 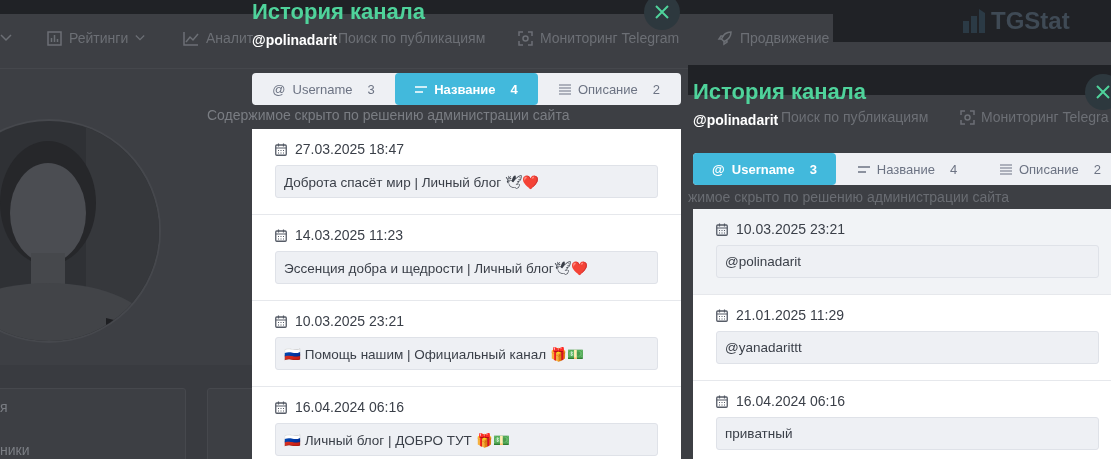 What do you see at coordinates (4, 407) in the screenshot?
I see `card-text: я` at bounding box center [4, 407].